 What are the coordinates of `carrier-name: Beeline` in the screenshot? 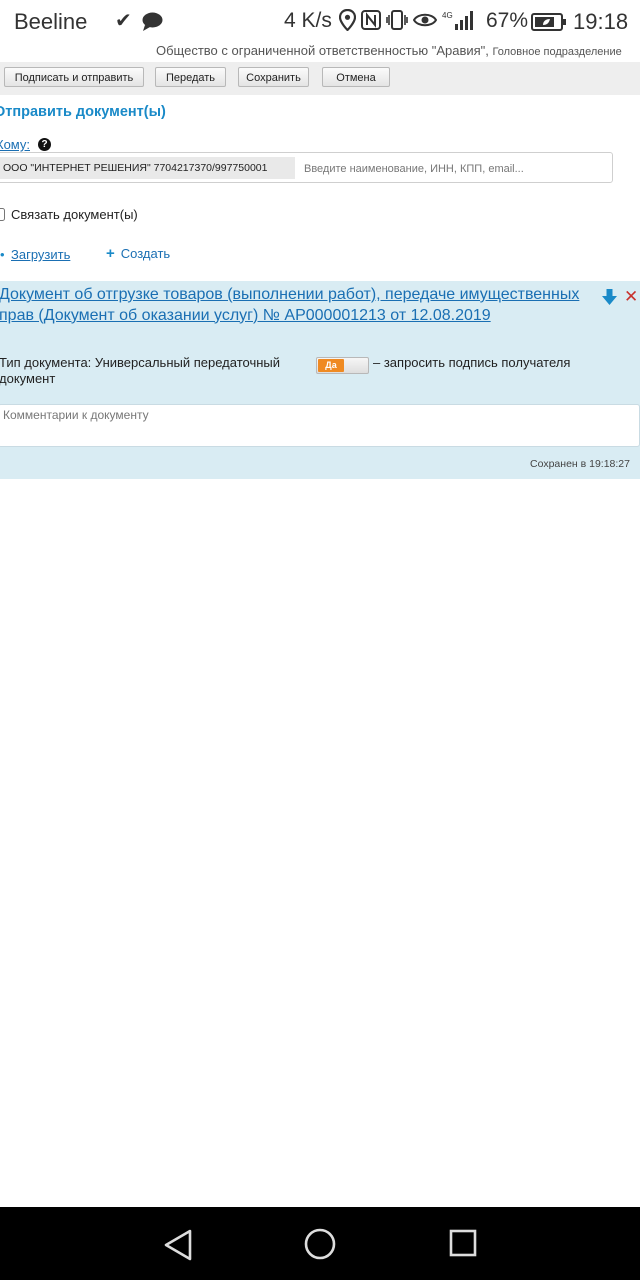 It's located at (51, 21).